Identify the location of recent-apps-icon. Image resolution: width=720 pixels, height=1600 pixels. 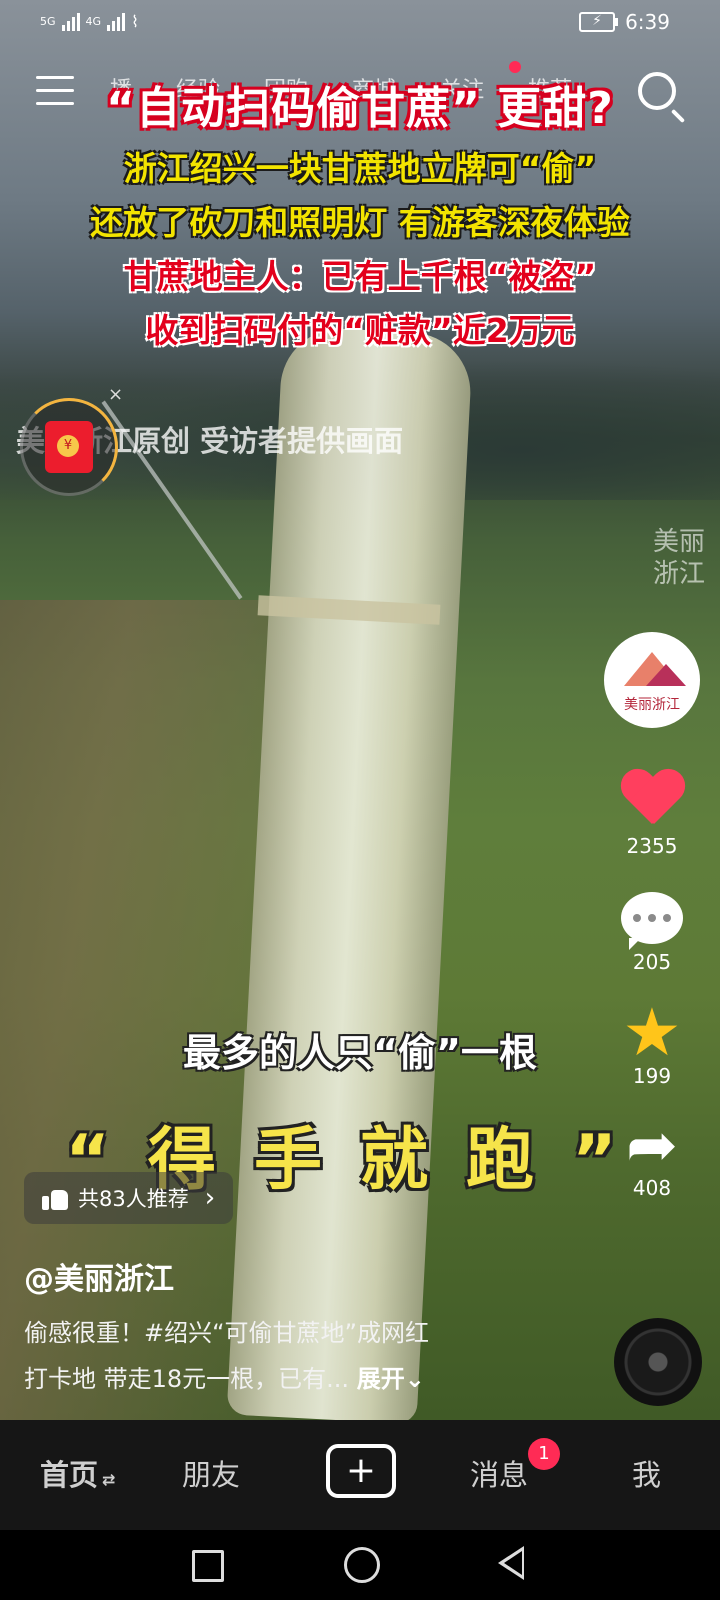
(208, 1566).